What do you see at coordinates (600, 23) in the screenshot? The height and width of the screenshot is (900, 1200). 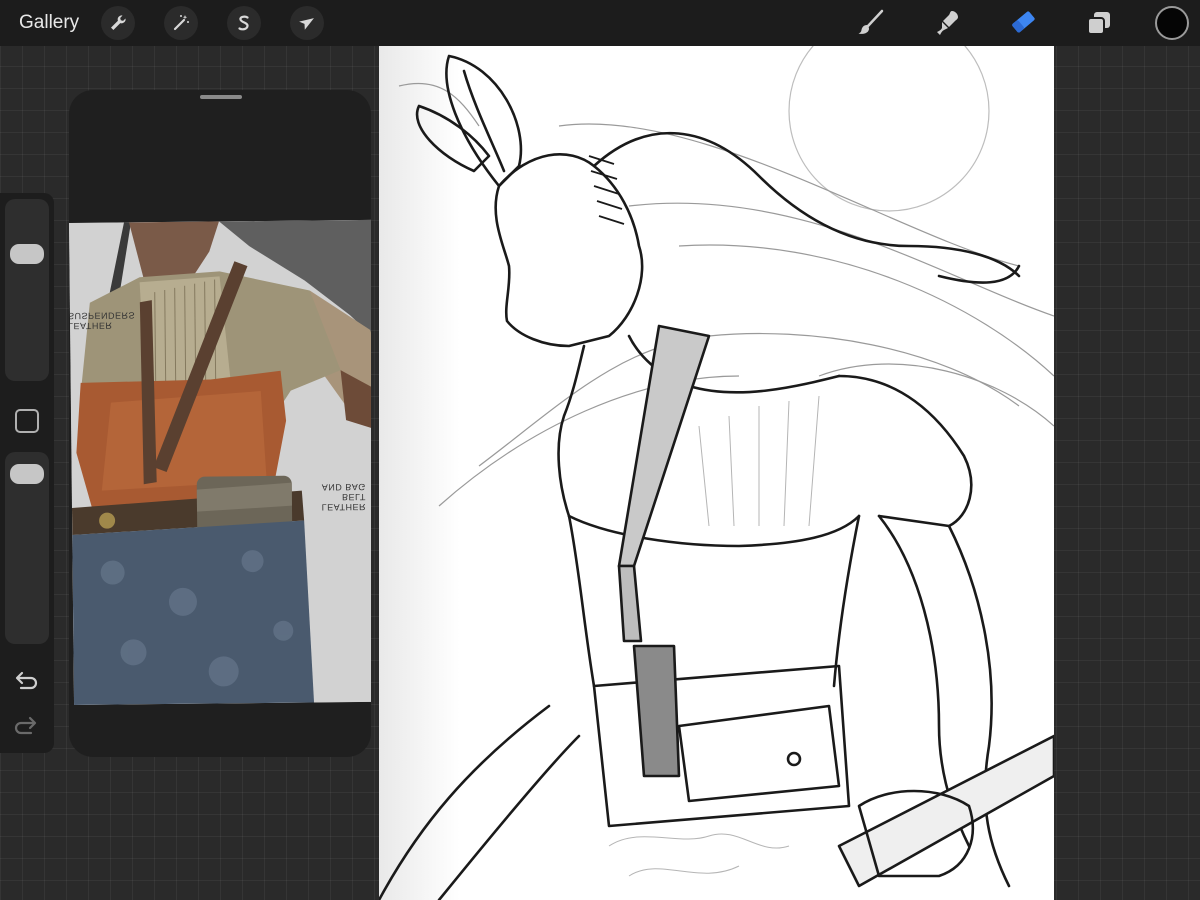 I see `top-toolbar: Gallery` at bounding box center [600, 23].